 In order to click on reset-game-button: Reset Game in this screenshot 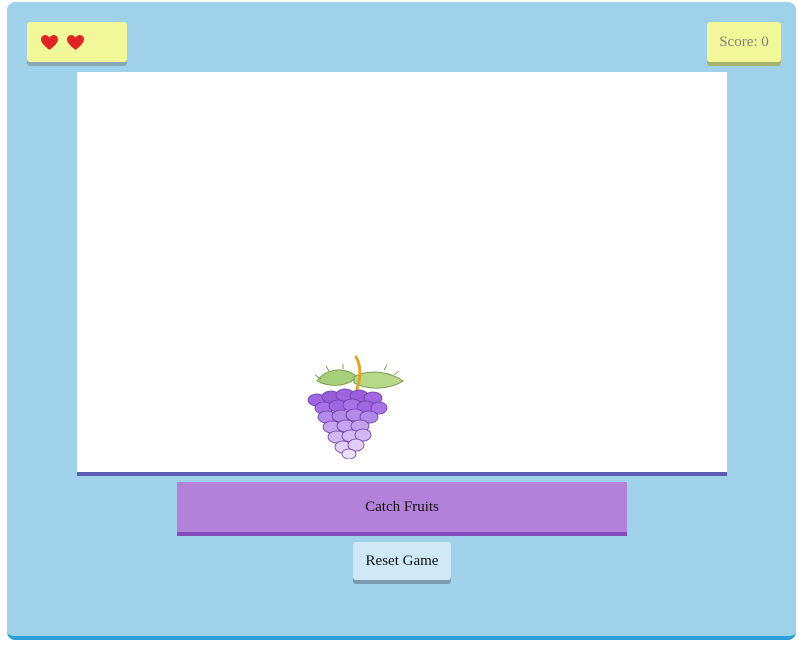, I will do `click(402, 561)`.